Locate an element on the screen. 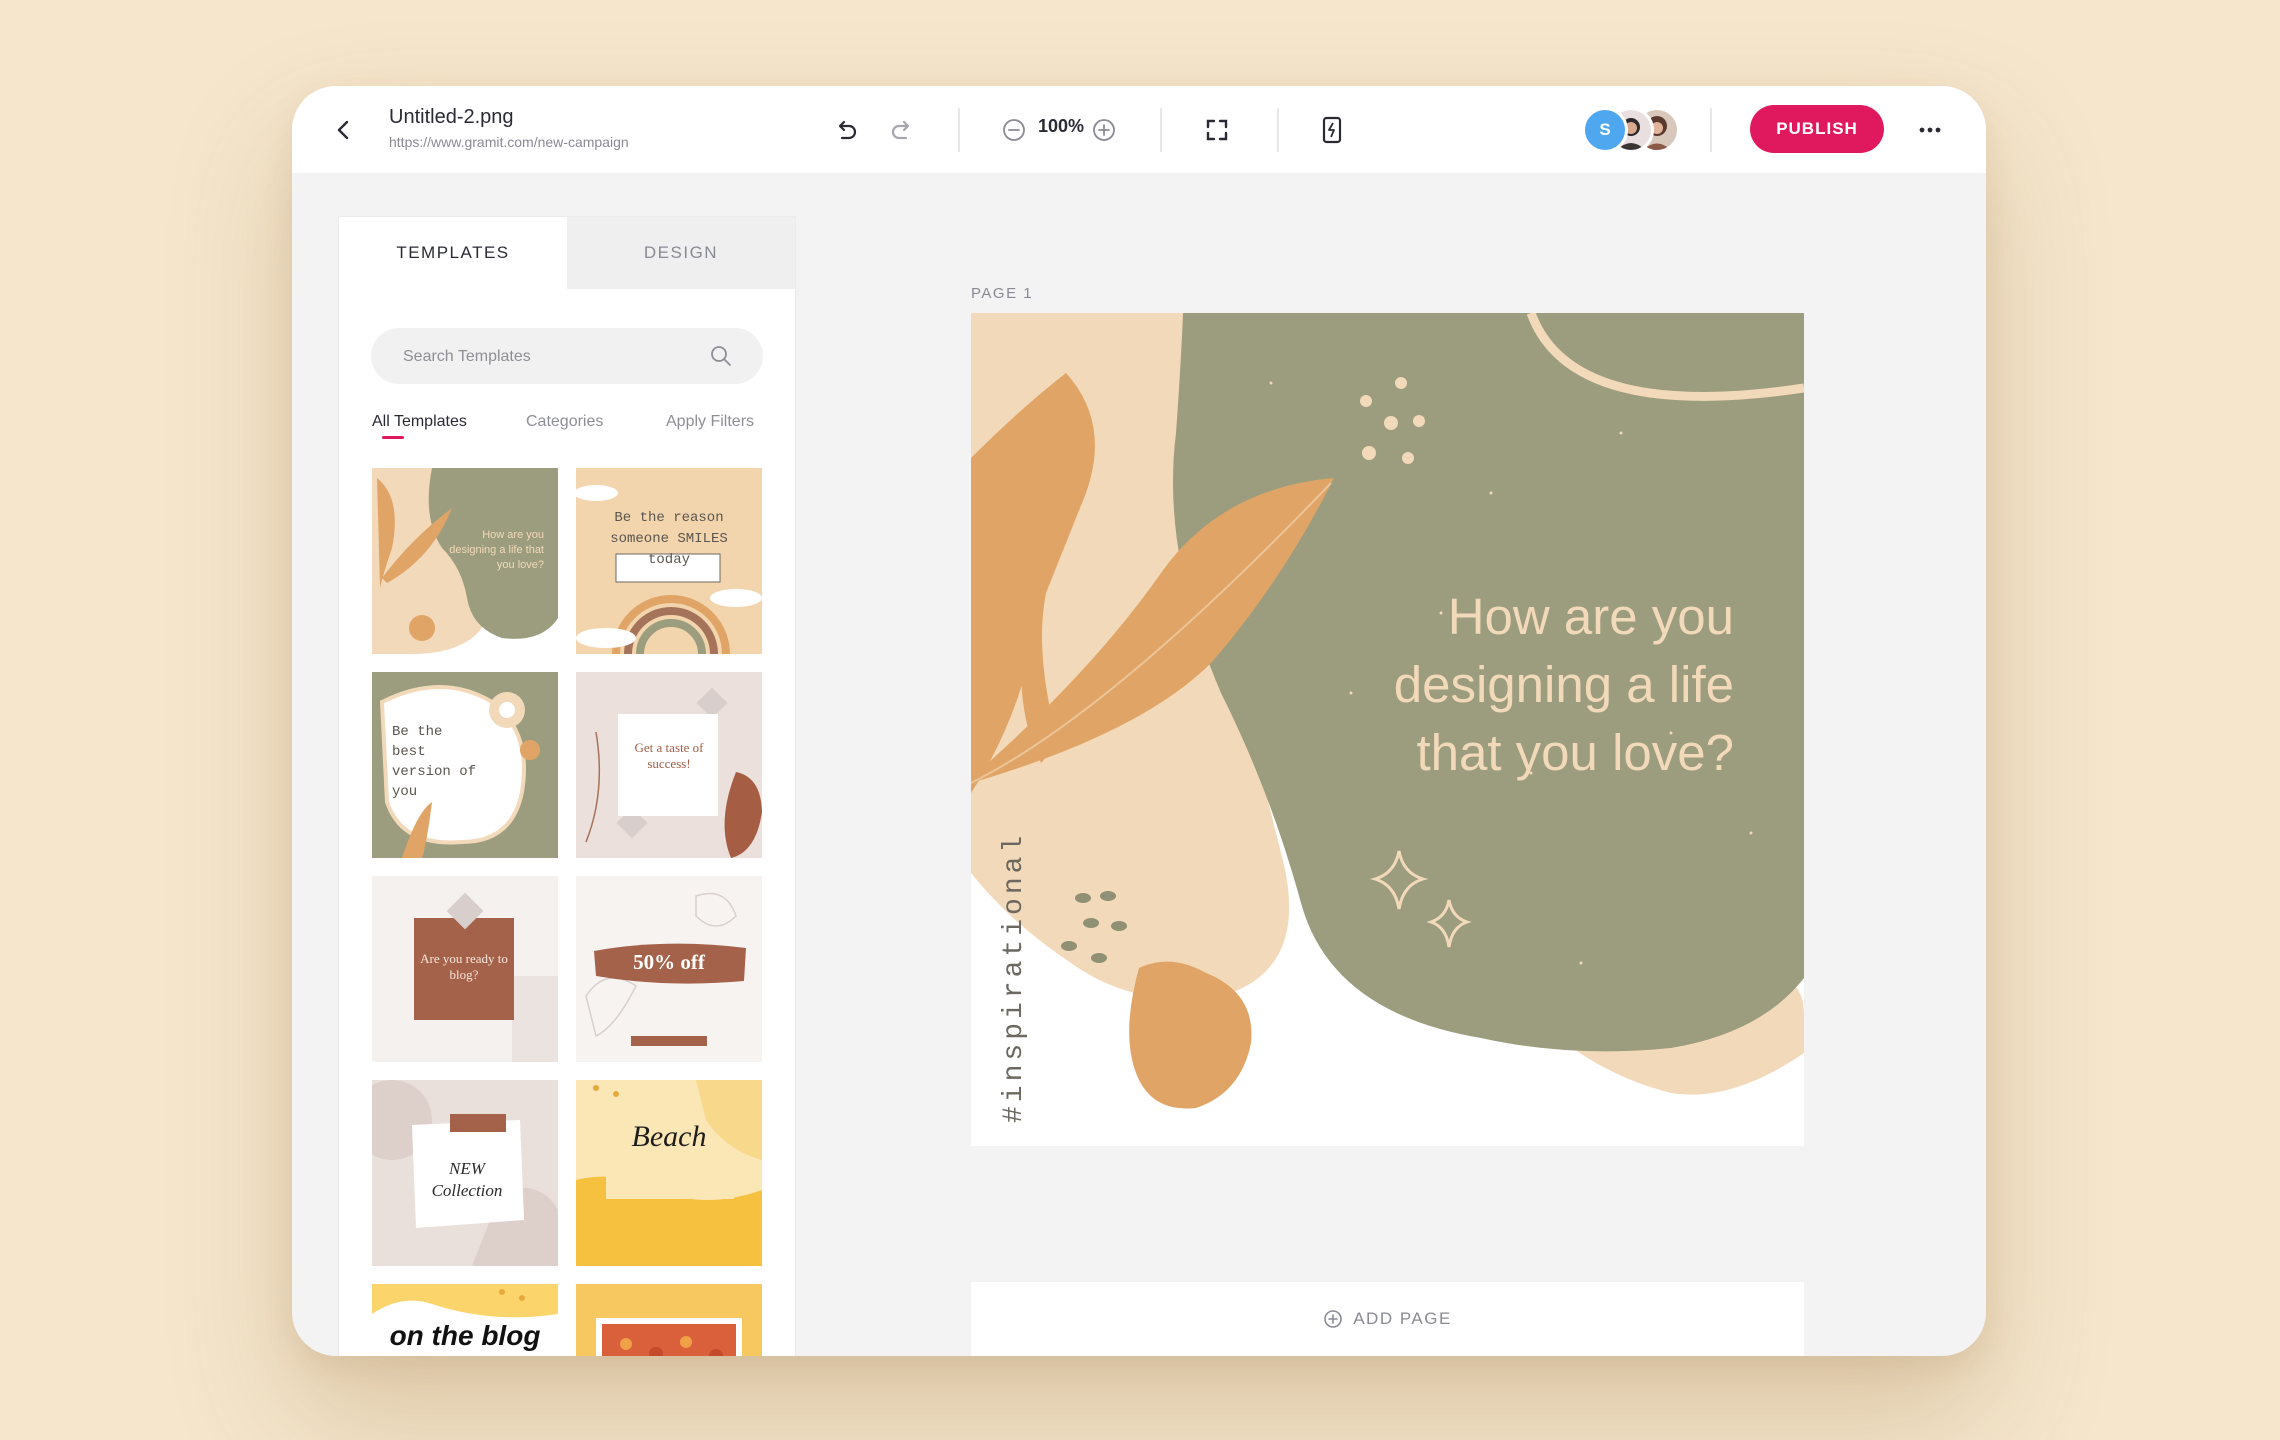  headline-line: How are you is located at coordinates (1590, 616).